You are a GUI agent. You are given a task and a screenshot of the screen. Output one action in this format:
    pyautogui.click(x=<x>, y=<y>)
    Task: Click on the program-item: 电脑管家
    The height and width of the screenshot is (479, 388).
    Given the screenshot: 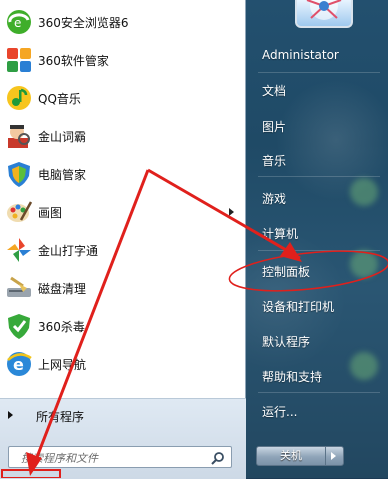 What is the action you would take?
    pyautogui.click(x=120, y=174)
    